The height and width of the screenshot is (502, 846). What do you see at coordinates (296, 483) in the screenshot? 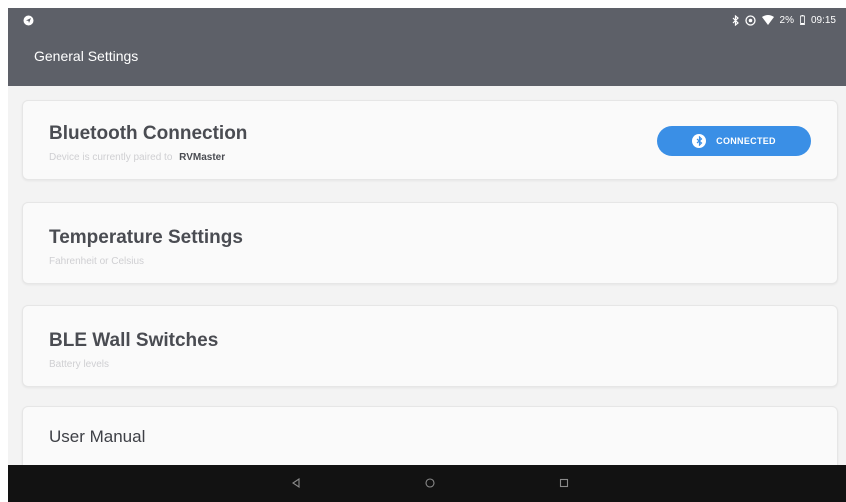
I see `back-icon` at bounding box center [296, 483].